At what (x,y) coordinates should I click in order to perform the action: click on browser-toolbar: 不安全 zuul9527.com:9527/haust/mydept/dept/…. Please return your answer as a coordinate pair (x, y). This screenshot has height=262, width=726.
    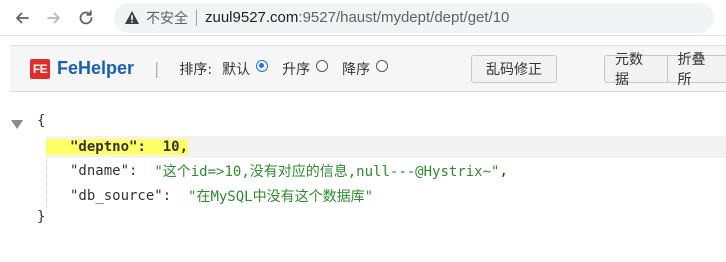
    Looking at the image, I should click on (363, 18).